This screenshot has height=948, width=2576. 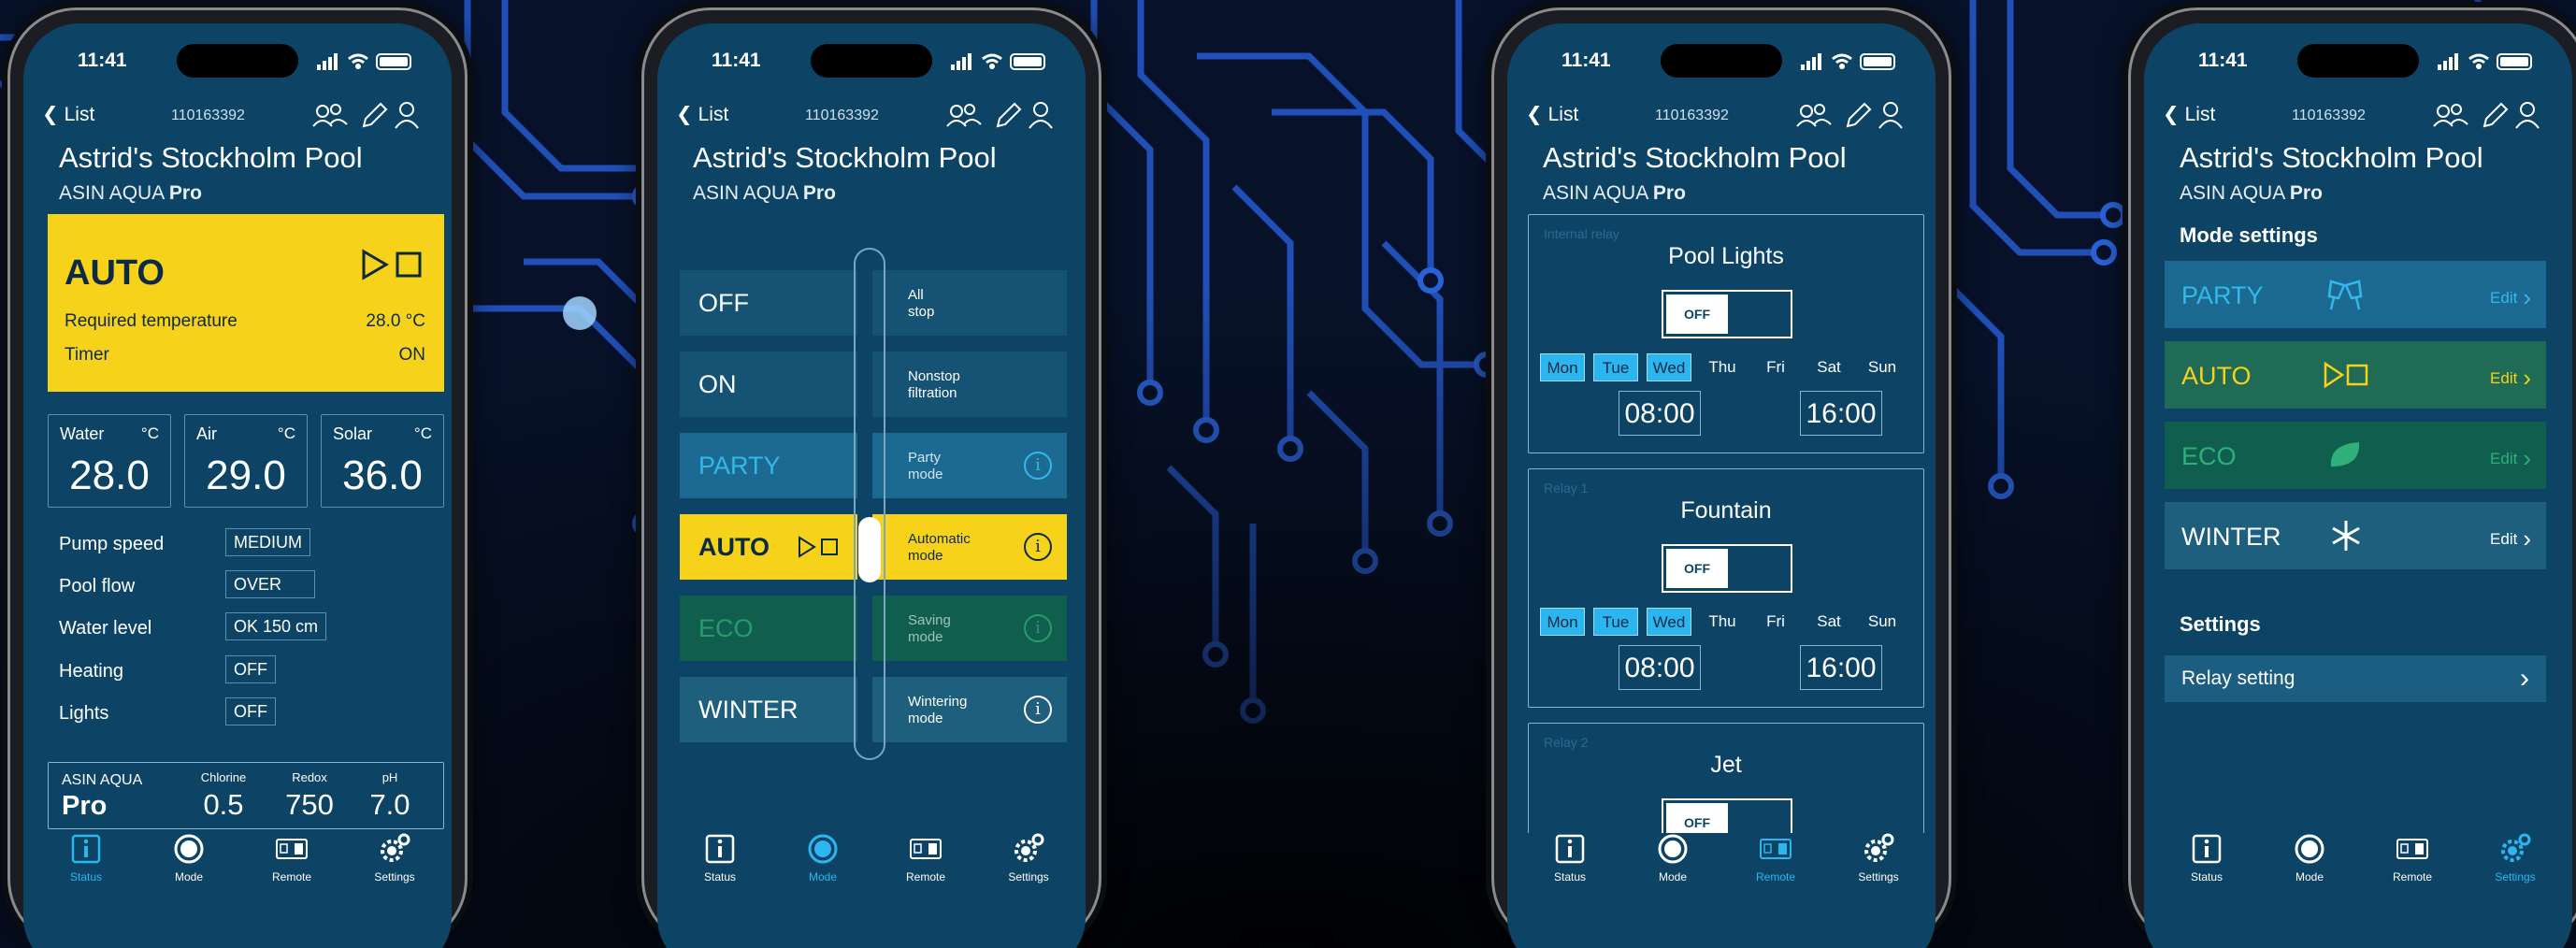 What do you see at coordinates (2221, 624) in the screenshot?
I see `settings-heading: Settings` at bounding box center [2221, 624].